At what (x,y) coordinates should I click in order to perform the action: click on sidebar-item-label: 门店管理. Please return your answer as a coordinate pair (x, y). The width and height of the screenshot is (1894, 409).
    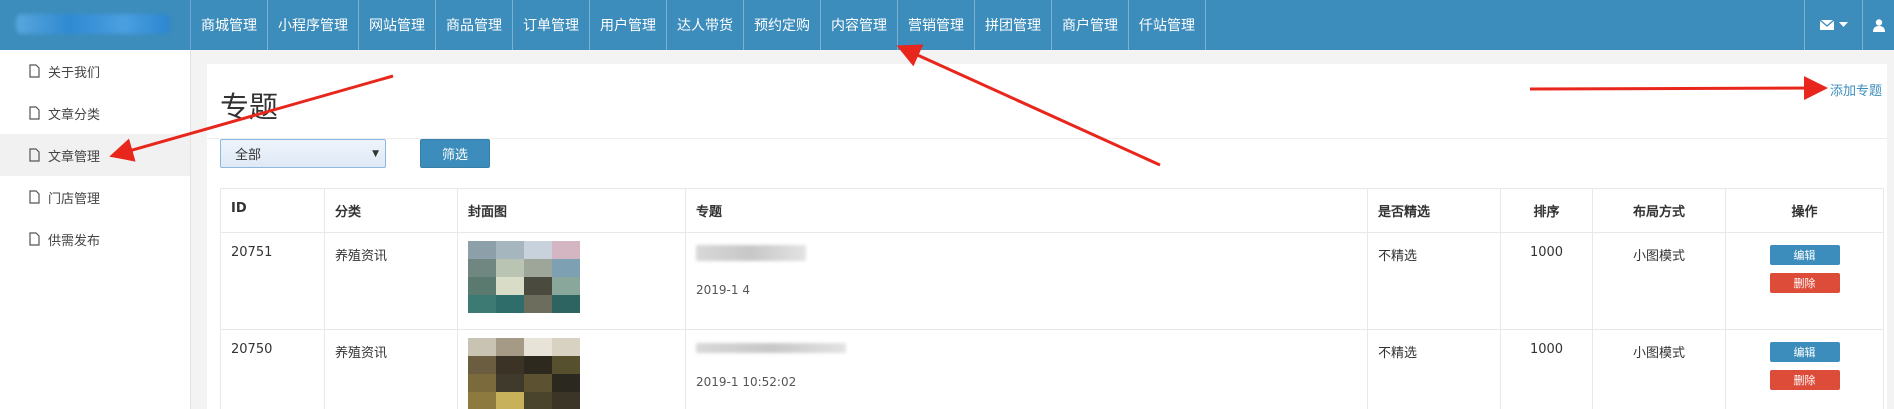
    Looking at the image, I should click on (74, 199).